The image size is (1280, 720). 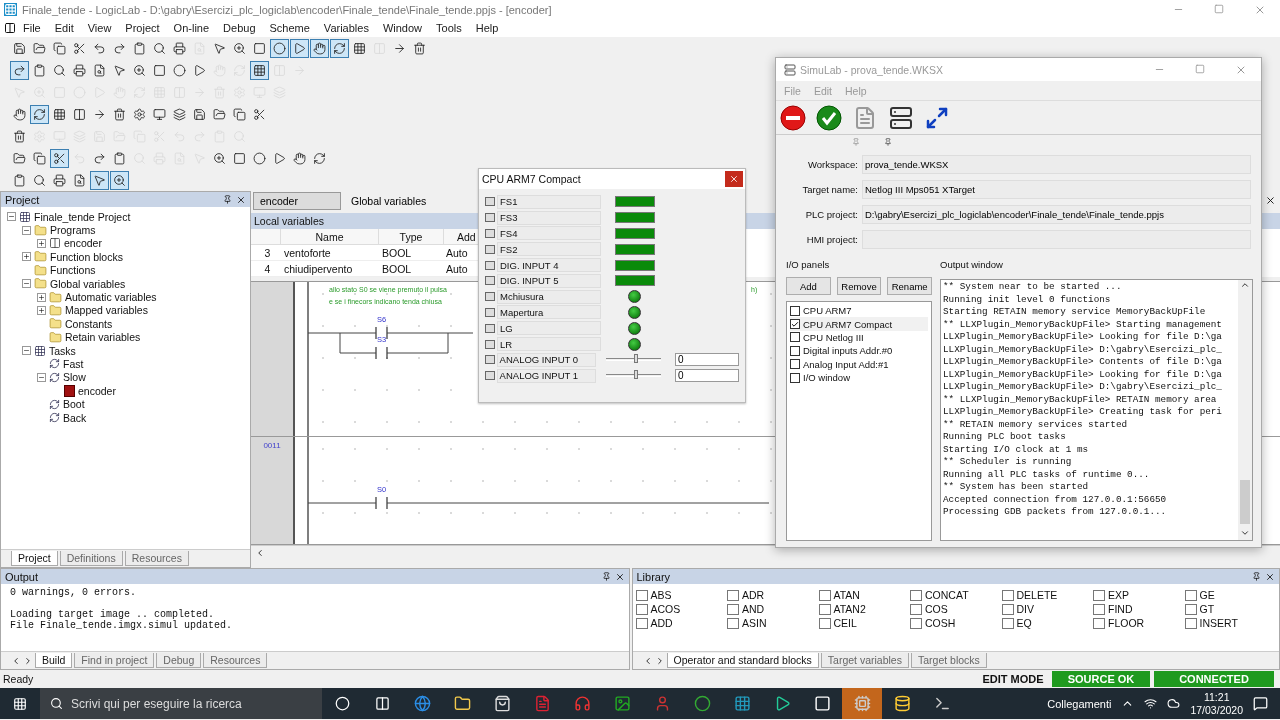 I want to click on list-item: Analog Input Add:#1, so click(x=846, y=364).